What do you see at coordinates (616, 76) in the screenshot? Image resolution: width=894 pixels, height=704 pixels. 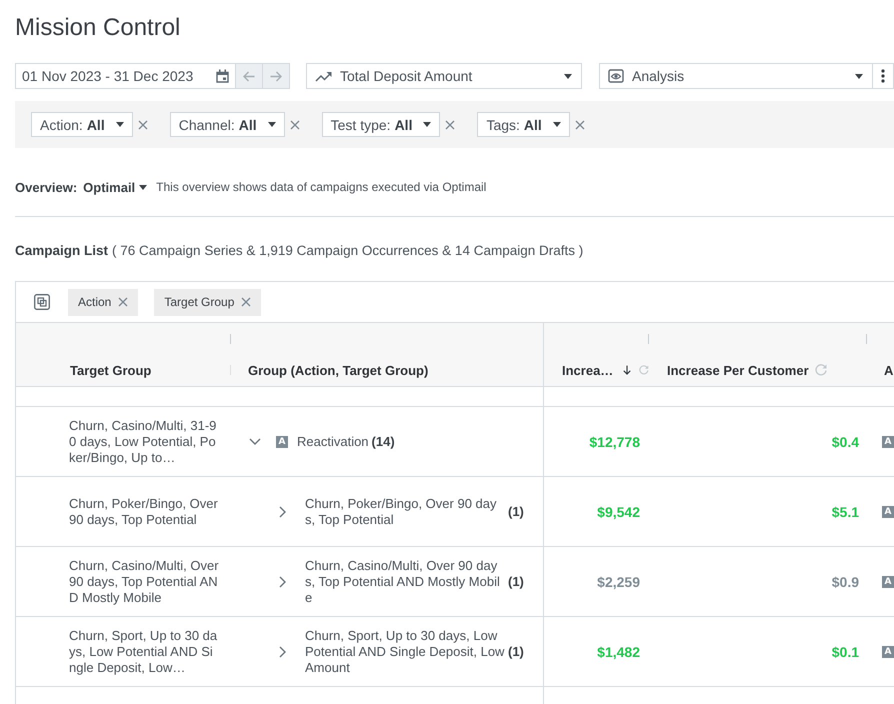 I see `eye-icon` at bounding box center [616, 76].